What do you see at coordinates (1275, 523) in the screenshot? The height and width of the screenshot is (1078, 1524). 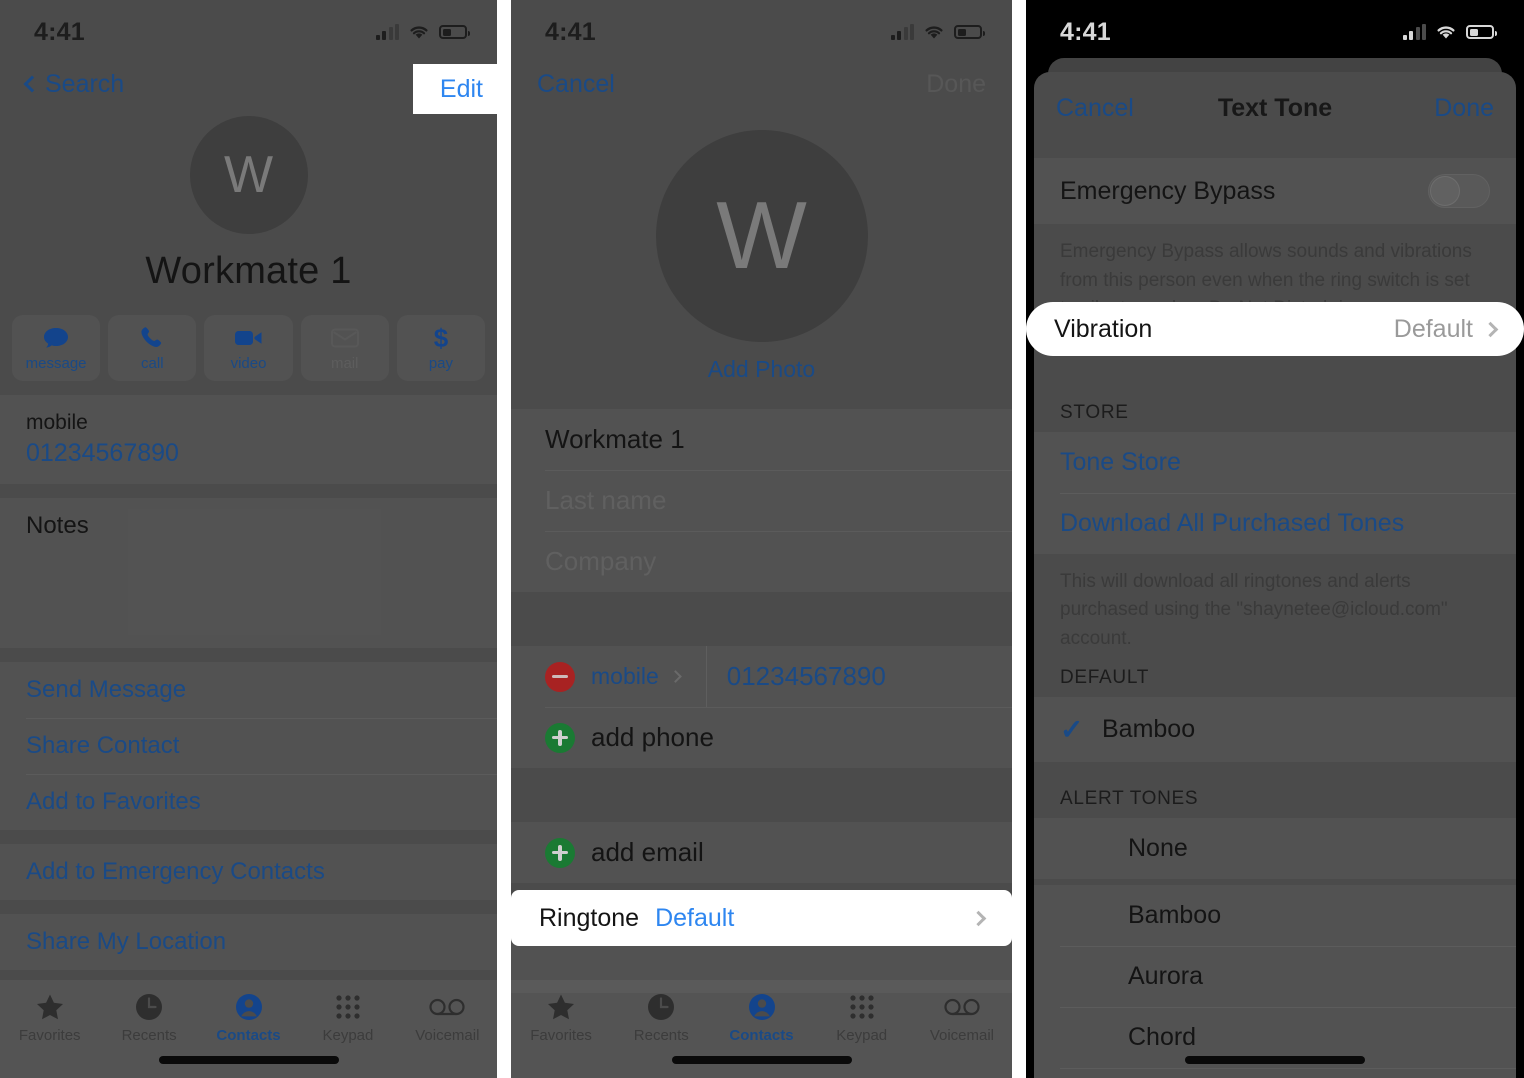 I see `download-all-purchased-tones-row: Download All Purchased Tones` at bounding box center [1275, 523].